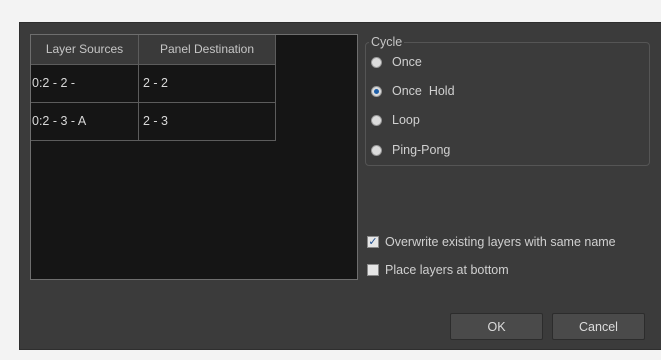  I want to click on radio-label-once: Once, so click(407, 62).